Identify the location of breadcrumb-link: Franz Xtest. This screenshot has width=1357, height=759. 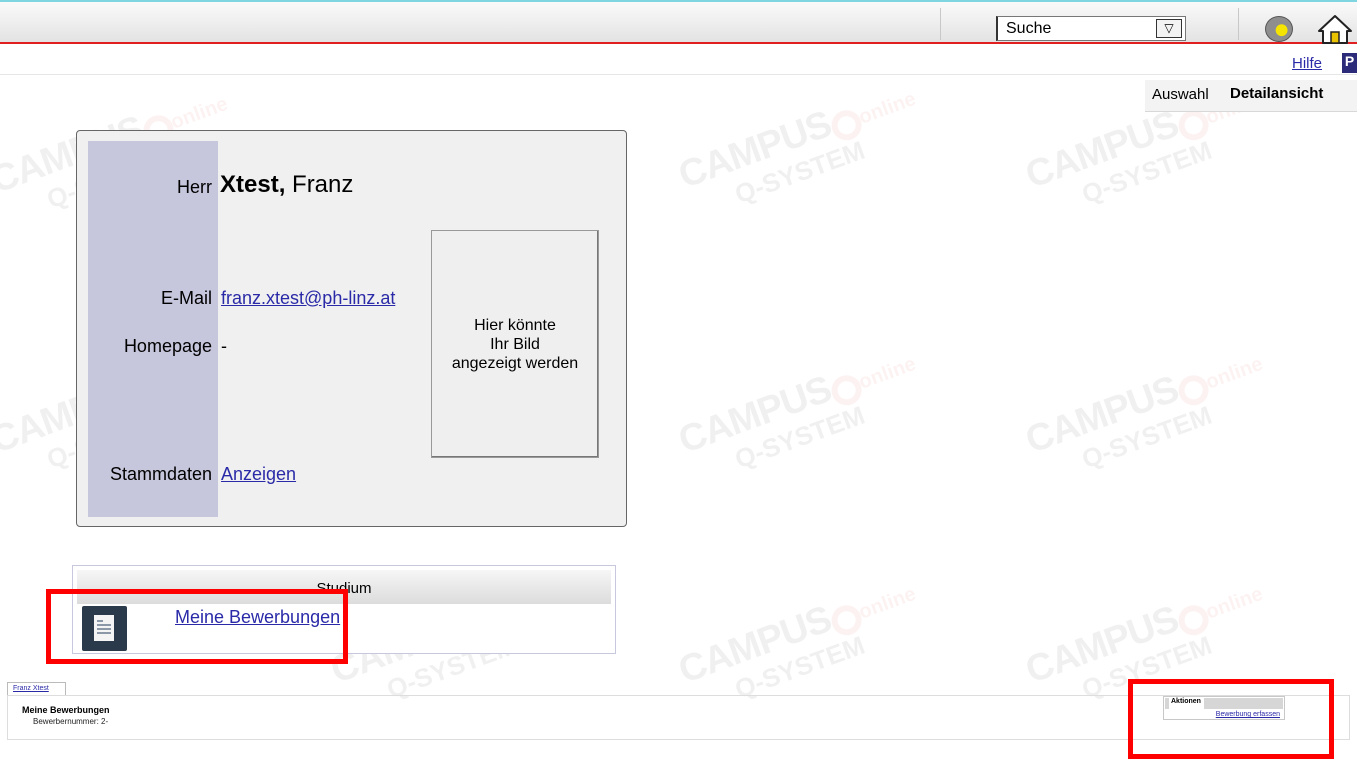
(31, 688).